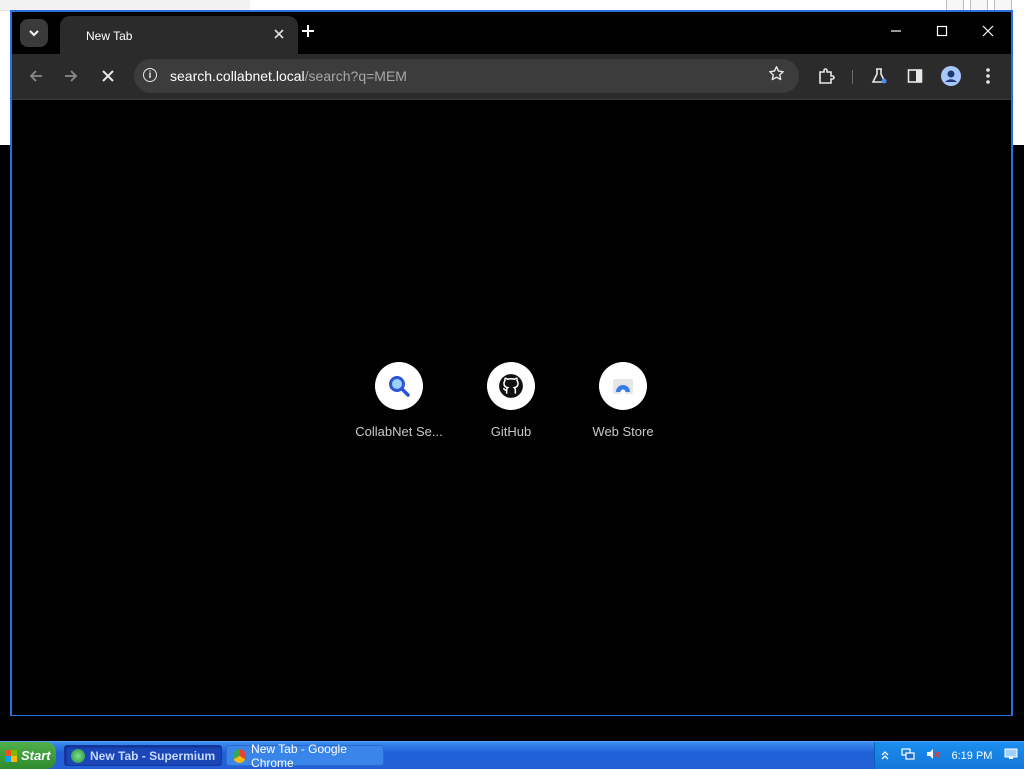 The image size is (1024, 770). Describe the element at coordinates (355, 76) in the screenshot. I see `url-path: /search?q=MEM` at that location.